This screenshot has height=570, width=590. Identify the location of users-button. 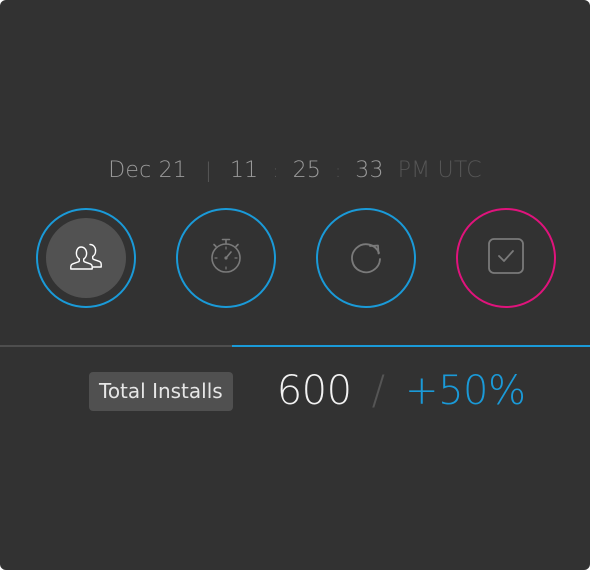
(86, 258).